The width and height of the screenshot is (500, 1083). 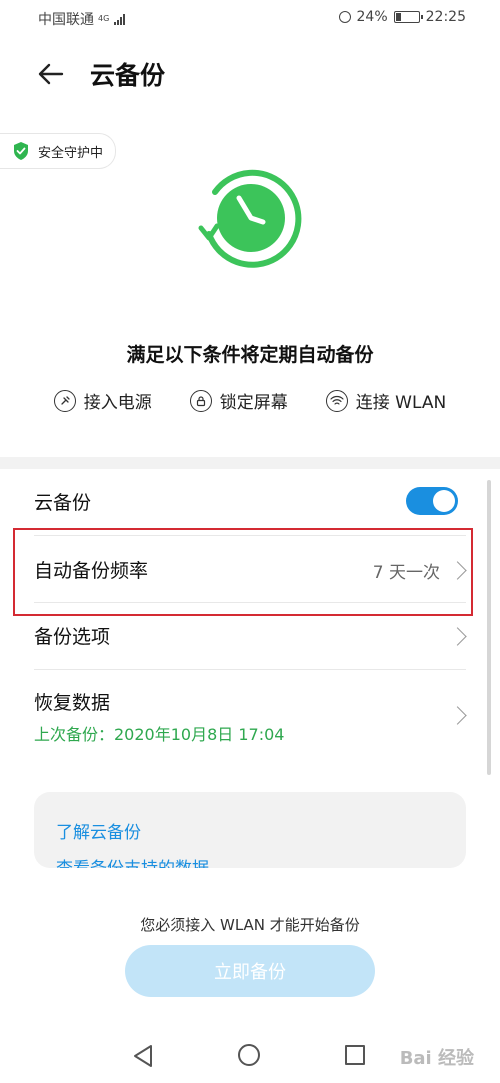 I want to click on status-bar: 中国联通 4G 24% 22:25, so click(x=250, y=17).